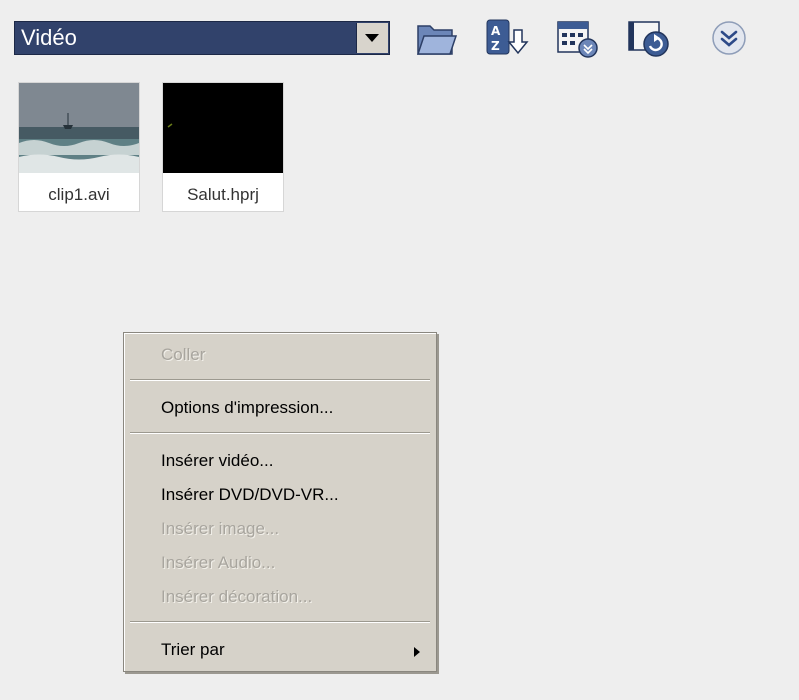 The width and height of the screenshot is (799, 700). Describe the element at coordinates (79, 128) in the screenshot. I see `sea-image` at that location.